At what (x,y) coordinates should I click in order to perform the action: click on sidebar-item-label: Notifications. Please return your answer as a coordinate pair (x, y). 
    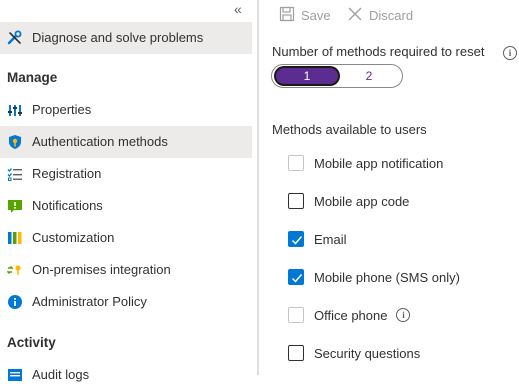
    Looking at the image, I should click on (67, 205).